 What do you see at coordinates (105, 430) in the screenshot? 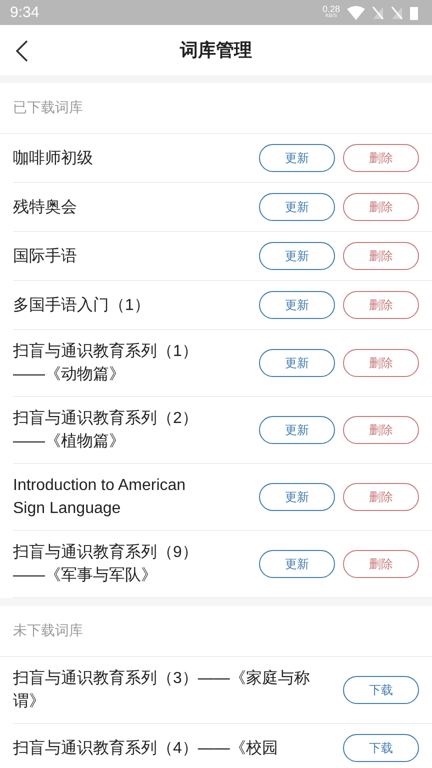
I see `dictionary-name: 扫盲与通识教育系列（2） ——《植物篇》` at bounding box center [105, 430].